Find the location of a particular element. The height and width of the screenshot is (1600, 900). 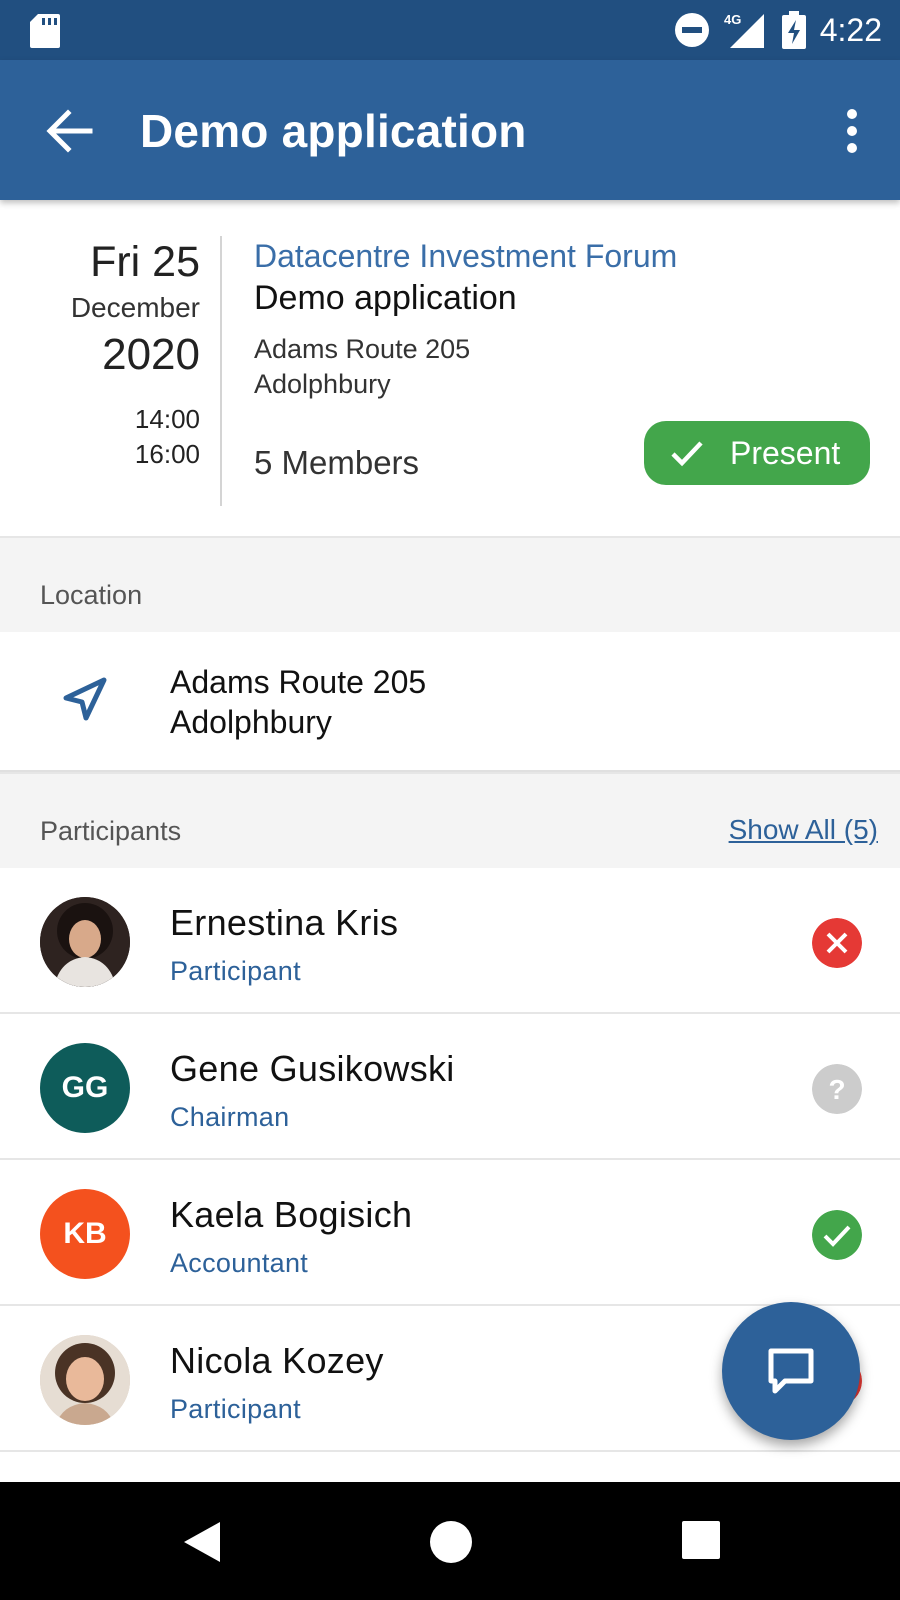

event-address-line1: Adams Route 205 is located at coordinates (362, 349).